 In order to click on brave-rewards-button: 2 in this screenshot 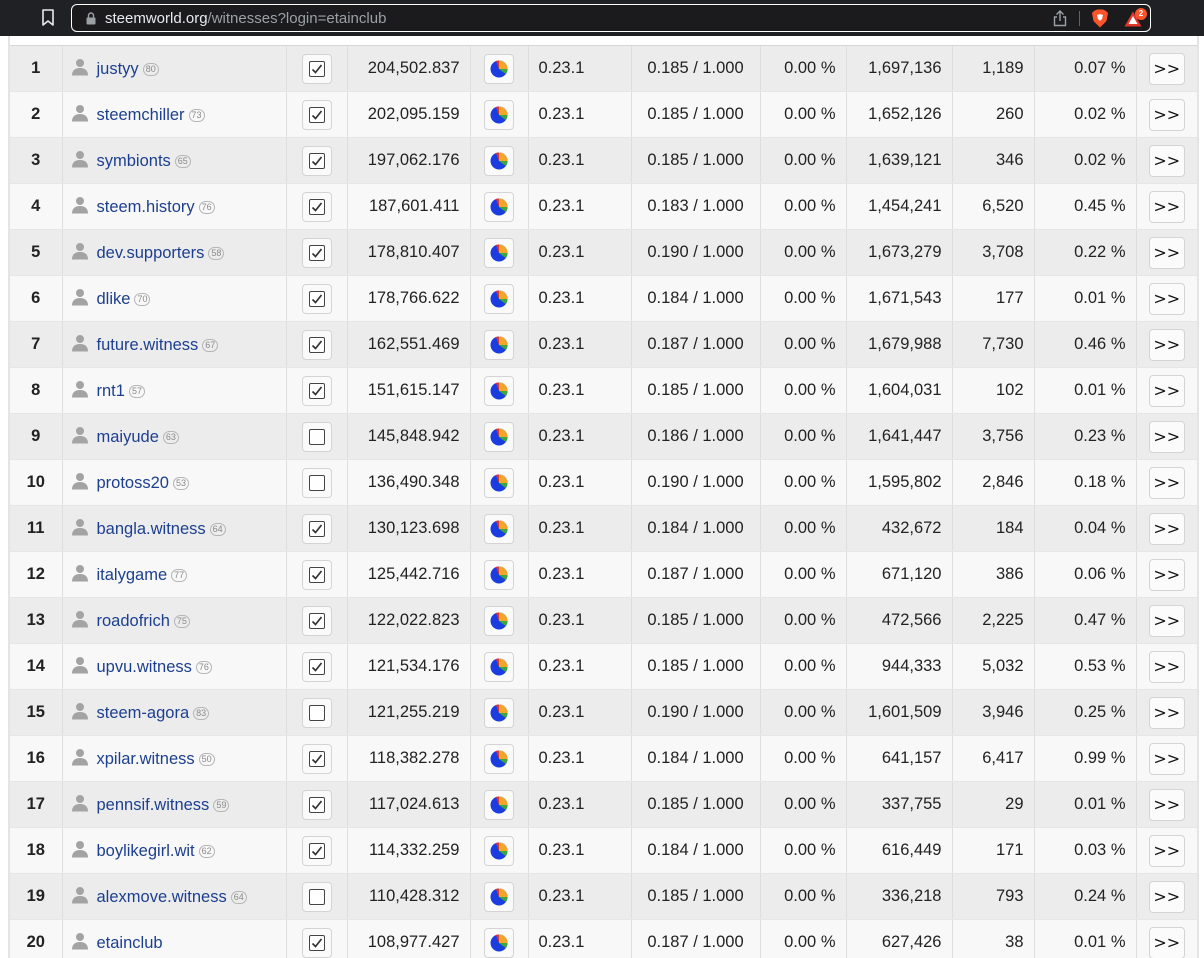, I will do `click(1135, 18)`.